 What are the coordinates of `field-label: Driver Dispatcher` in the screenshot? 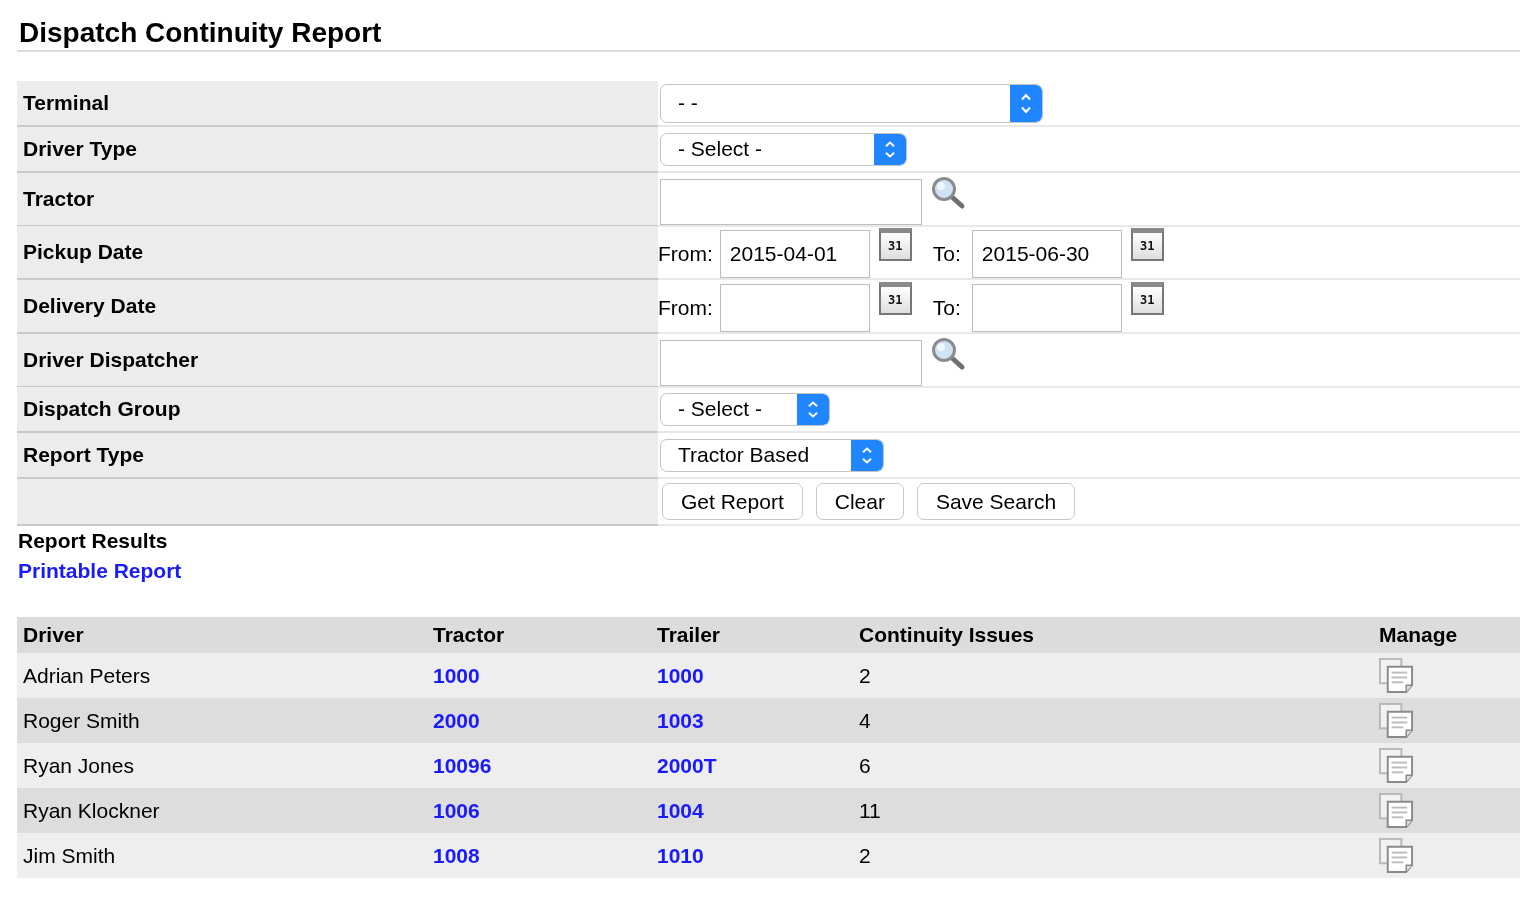 It's located at (111, 360).